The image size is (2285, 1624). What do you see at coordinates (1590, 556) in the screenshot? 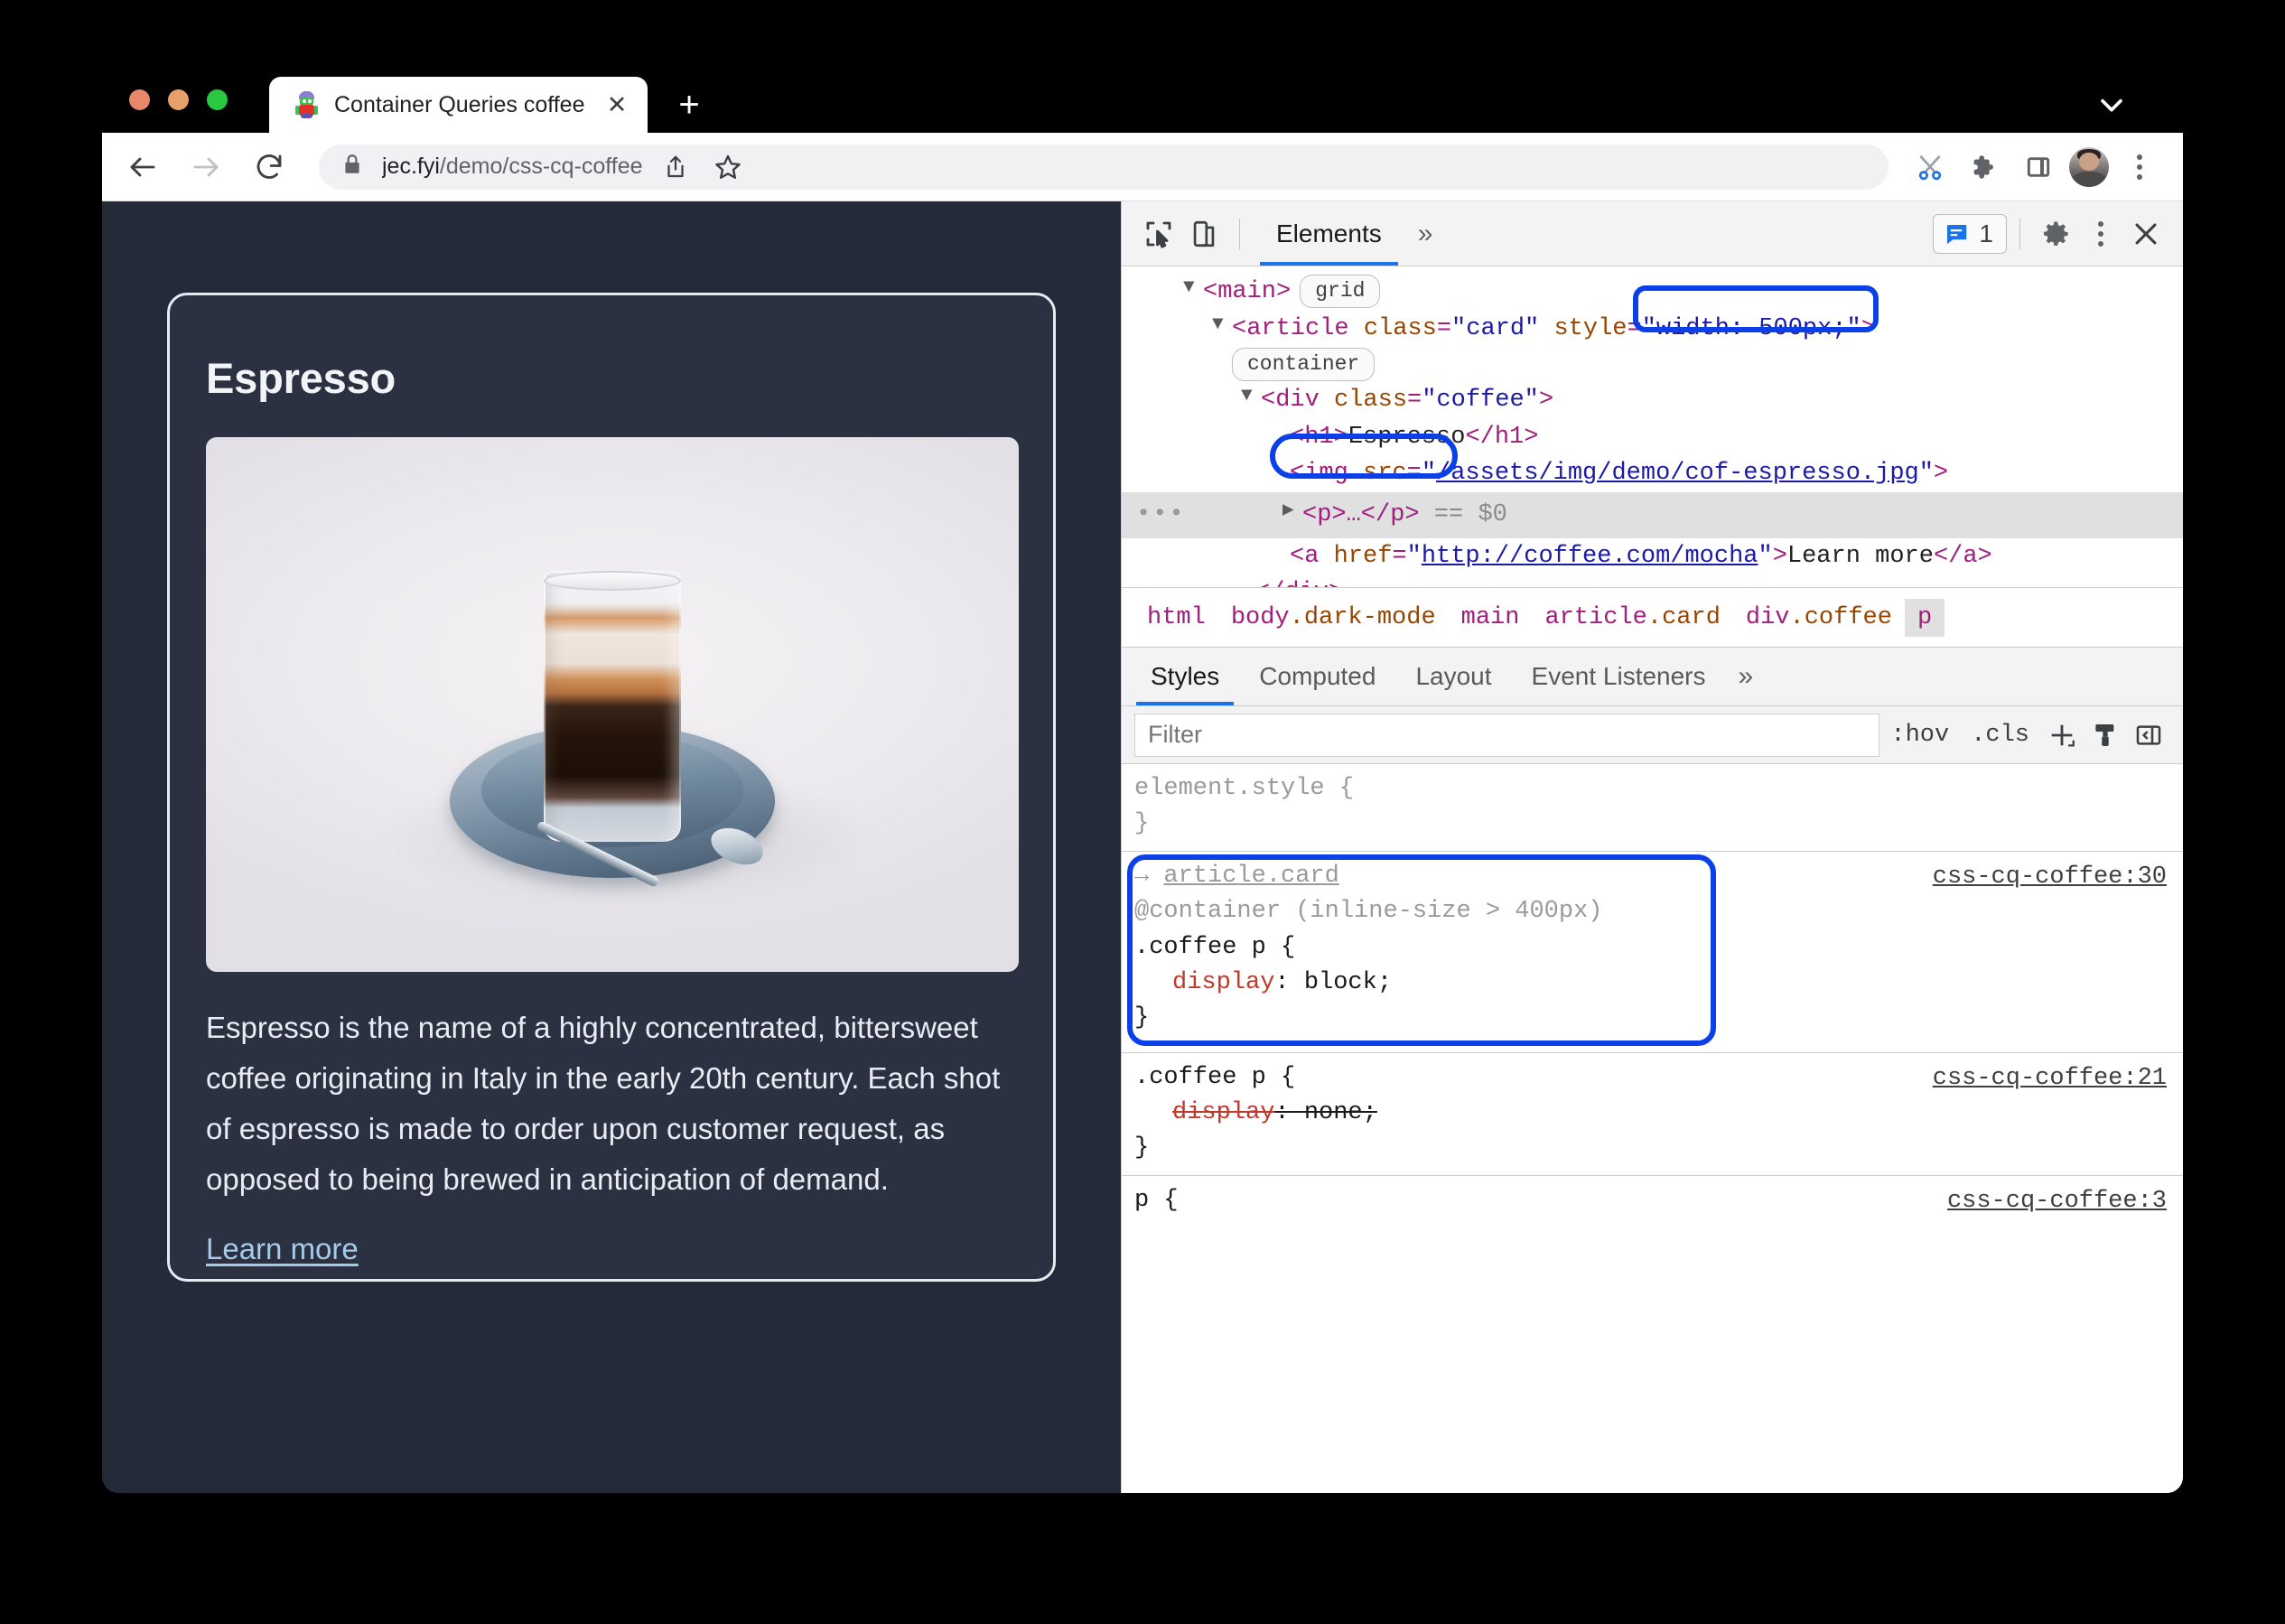
I see `dom-attr-href-value: http://coffee.com/mocha` at bounding box center [1590, 556].